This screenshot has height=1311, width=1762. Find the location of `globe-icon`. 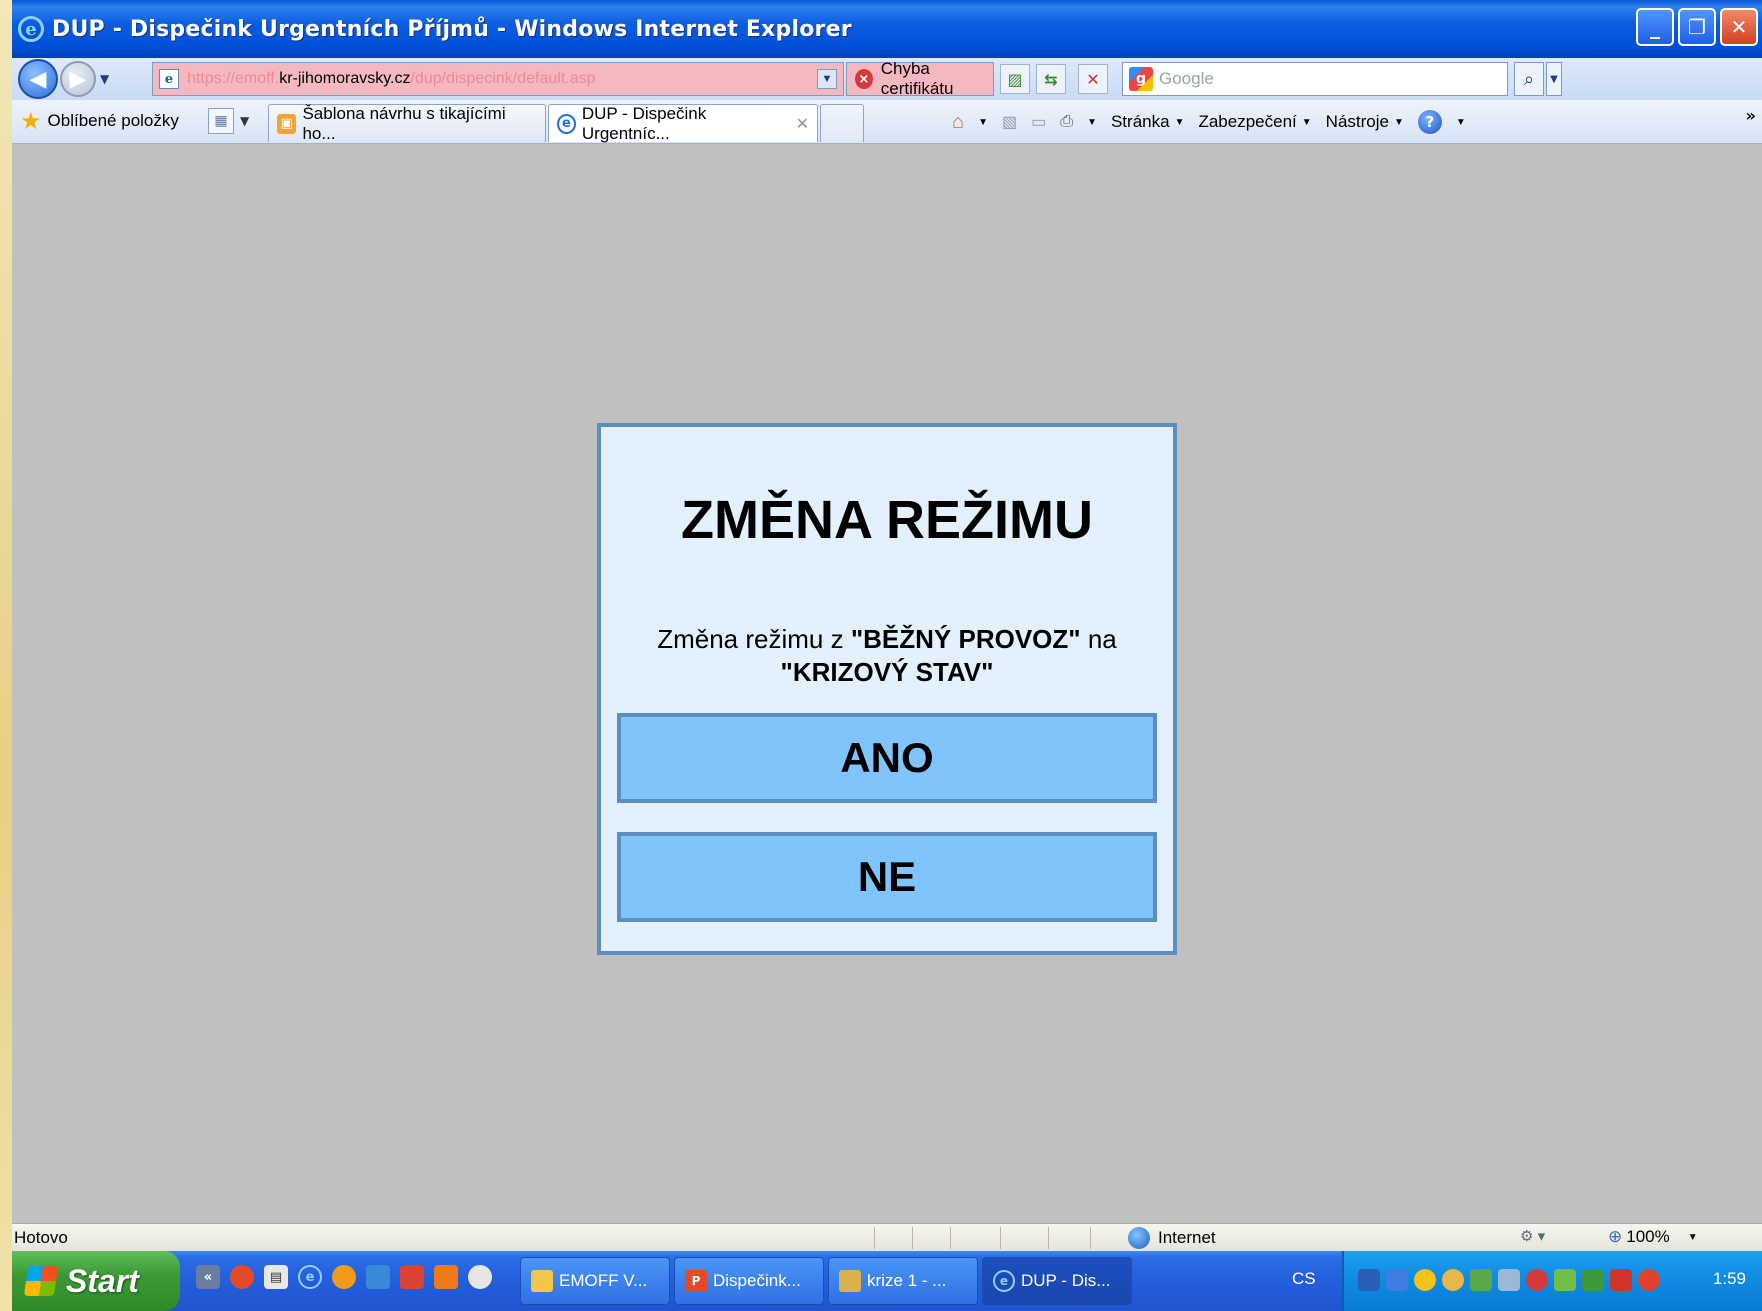

globe-icon is located at coordinates (1139, 1238).